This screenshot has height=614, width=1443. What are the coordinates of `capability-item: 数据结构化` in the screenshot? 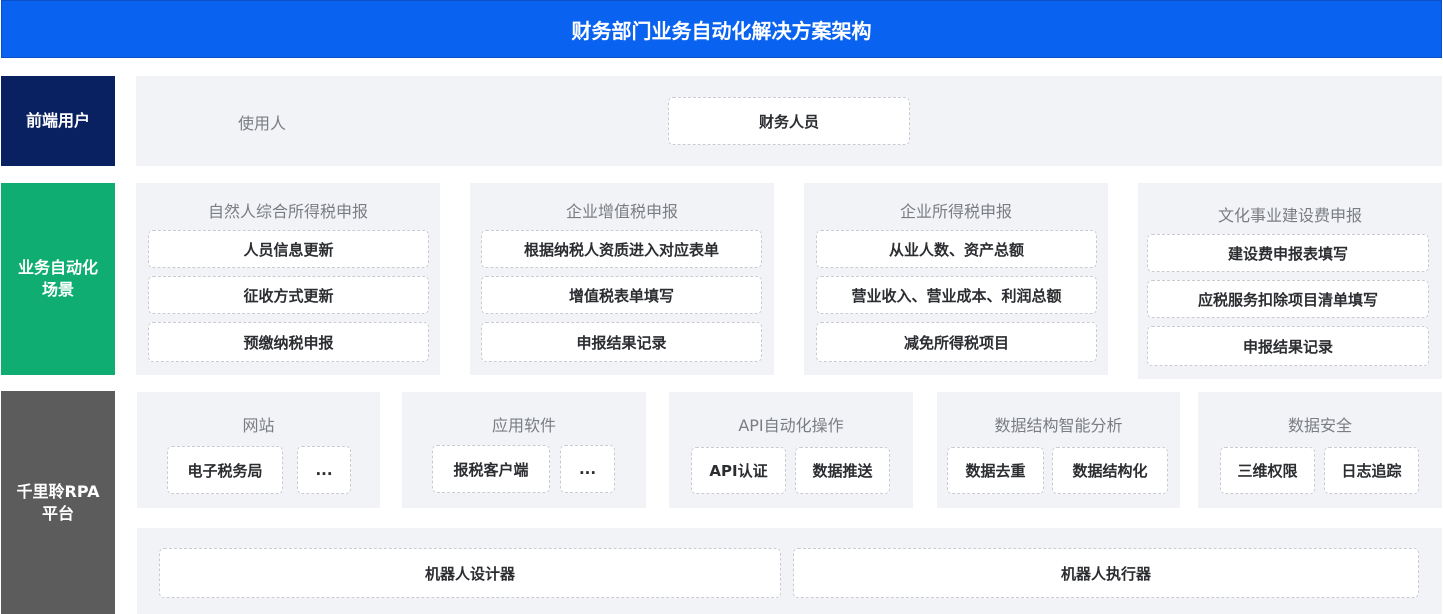 It's located at (1110, 470).